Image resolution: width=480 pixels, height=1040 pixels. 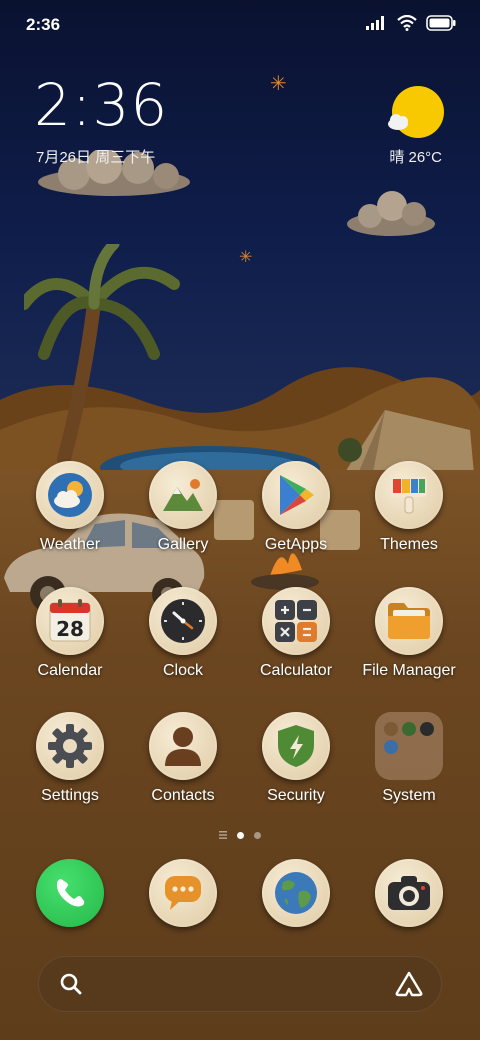 What do you see at coordinates (257, 835) in the screenshot?
I see `page-dot` at bounding box center [257, 835].